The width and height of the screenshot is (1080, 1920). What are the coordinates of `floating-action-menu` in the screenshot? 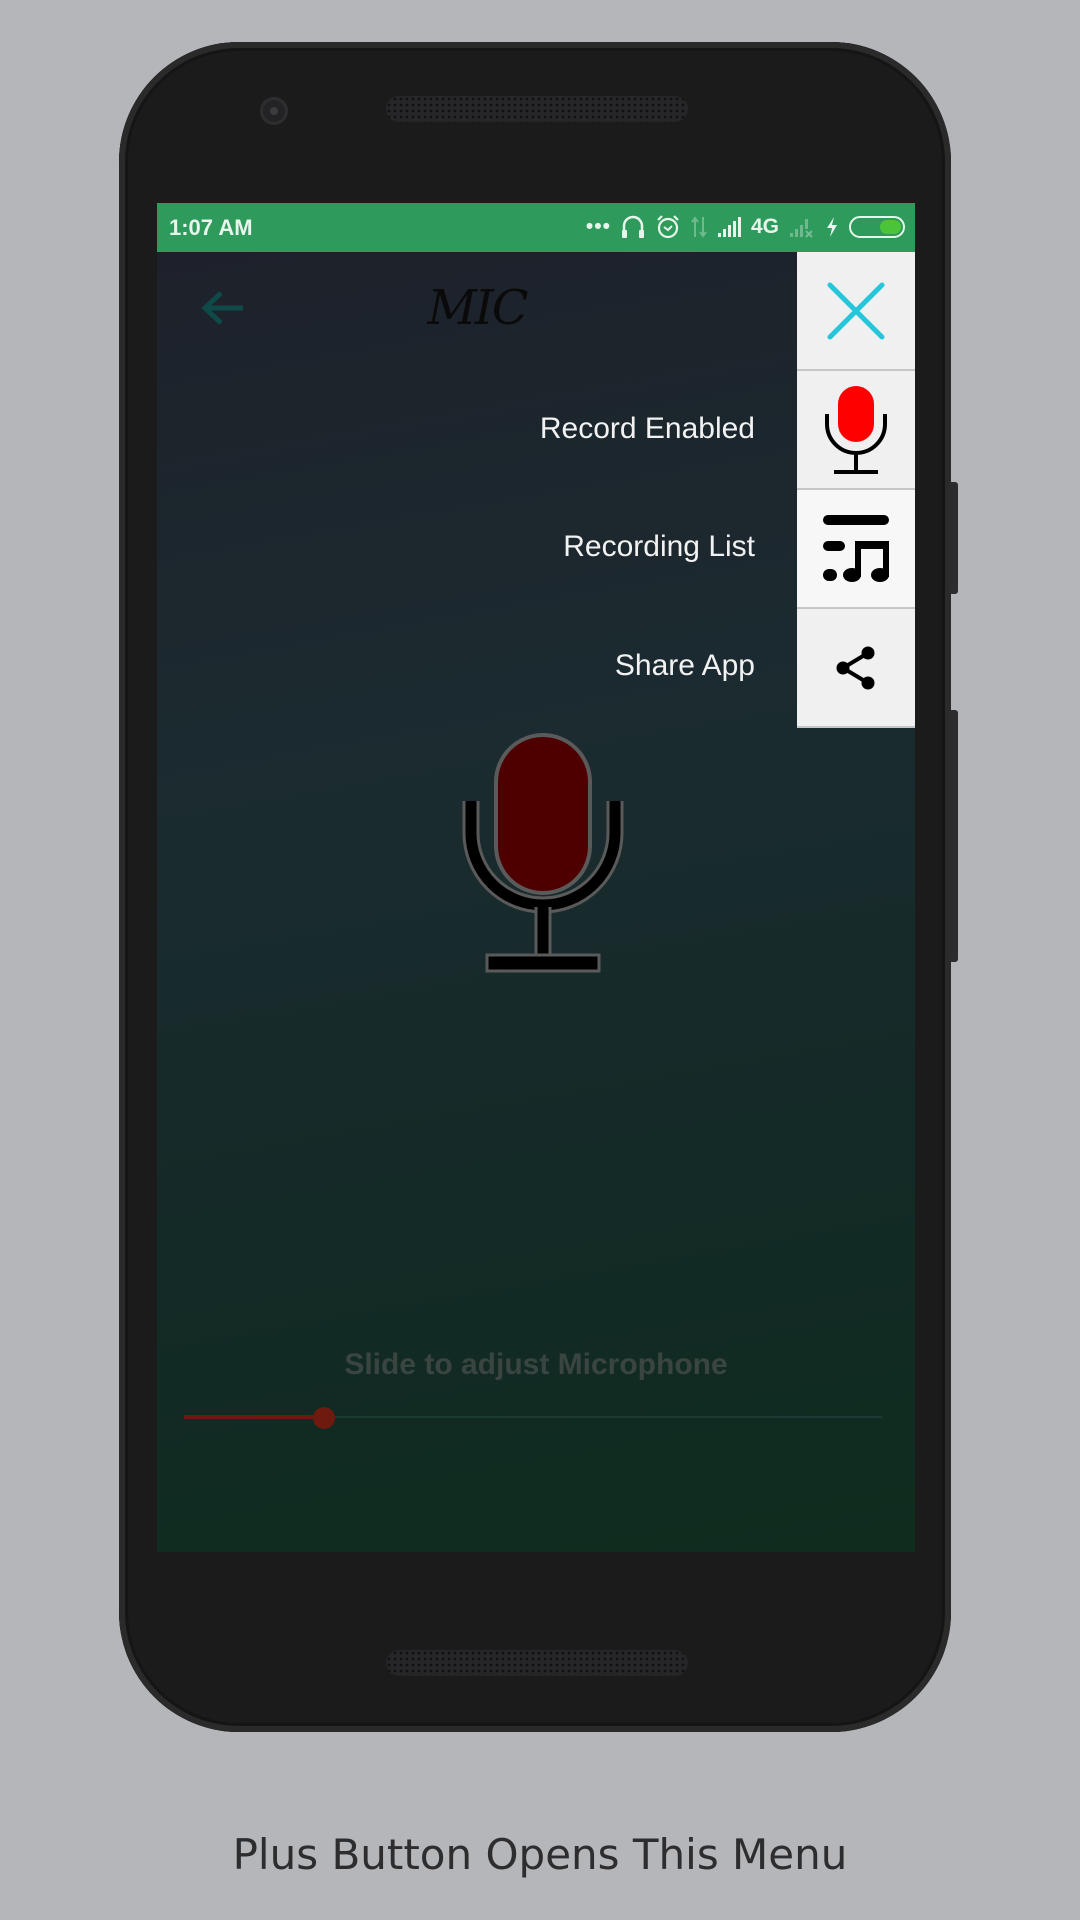 It's located at (856, 490).